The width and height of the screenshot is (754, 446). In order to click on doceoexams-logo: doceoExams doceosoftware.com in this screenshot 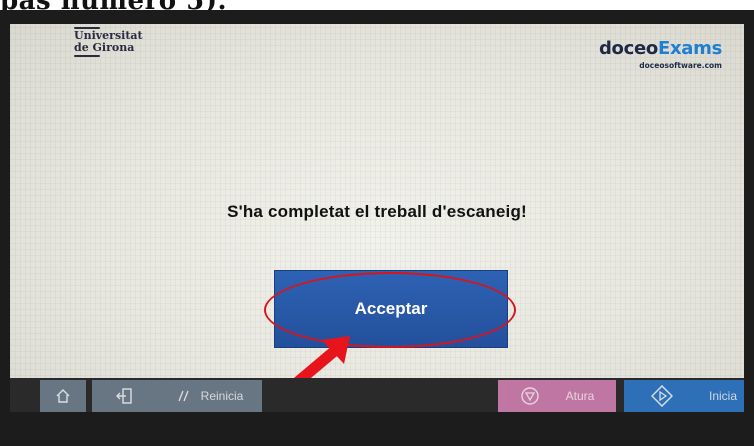, I will do `click(660, 54)`.